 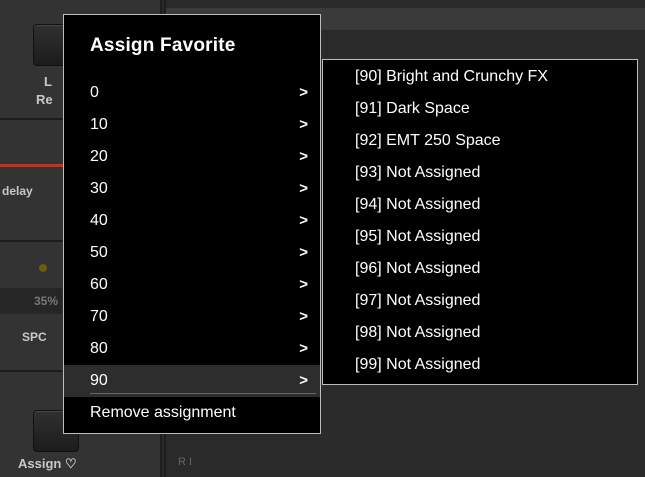 What do you see at coordinates (192, 189) in the screenshot?
I see `menu-item-30: 30 >` at bounding box center [192, 189].